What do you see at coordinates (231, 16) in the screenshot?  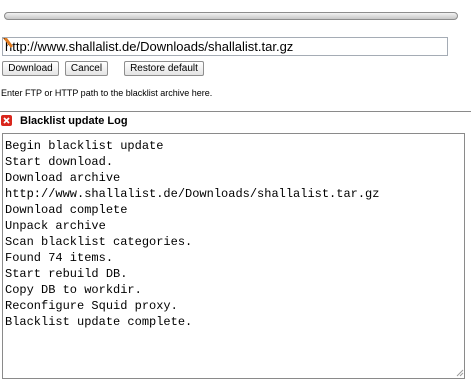 I see `download-progress-bar` at bounding box center [231, 16].